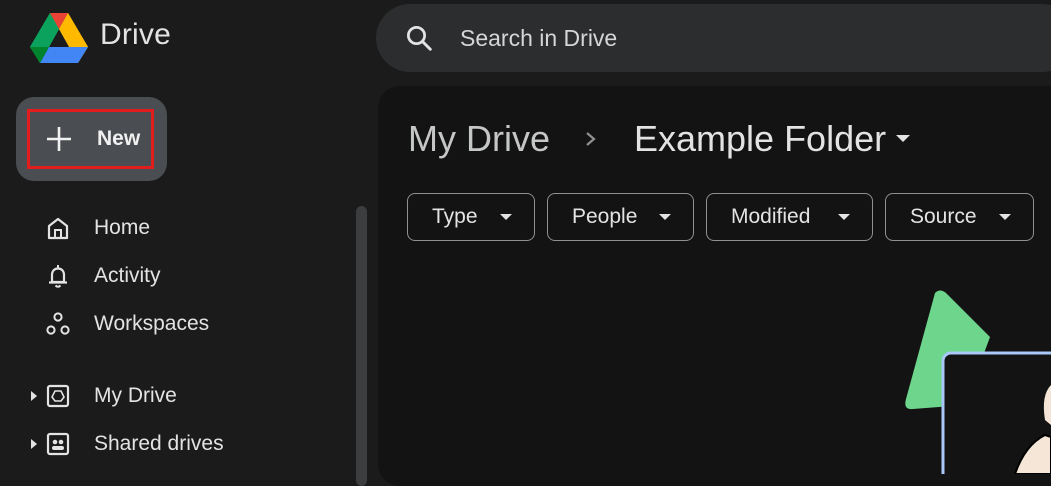 Image resolution: width=1051 pixels, height=486 pixels. I want to click on sidebar-item-home: Home, so click(170, 228).